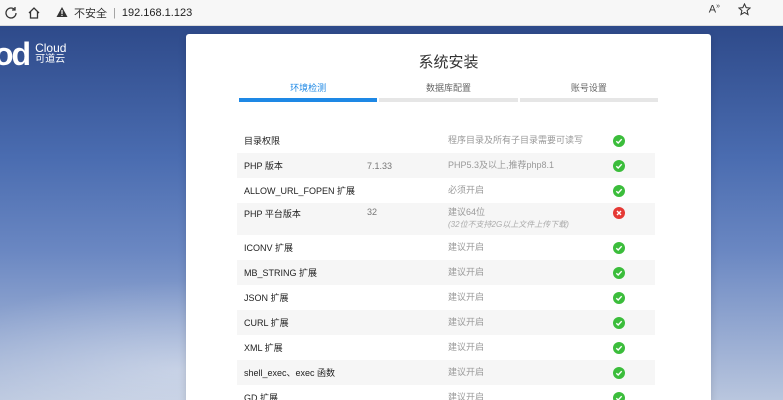 The height and width of the screenshot is (400, 783). Describe the element at coordinates (448, 62) in the screenshot. I see `page-title: 系统安装` at that location.